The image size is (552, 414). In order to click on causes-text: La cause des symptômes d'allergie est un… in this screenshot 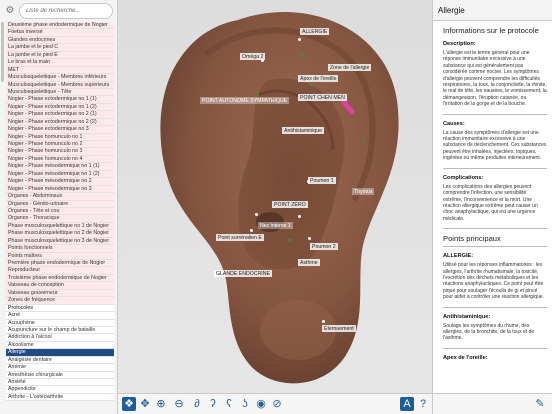, I will do `click(495, 145)`.